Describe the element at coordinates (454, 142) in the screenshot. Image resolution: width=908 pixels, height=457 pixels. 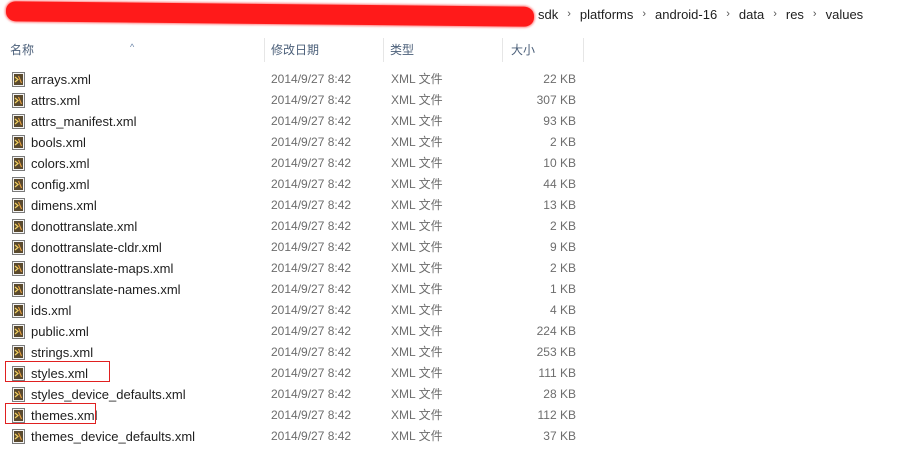
I see `file-row: bools.xml 2014/9/27 8:42 XML 文件 2 KB` at that location.